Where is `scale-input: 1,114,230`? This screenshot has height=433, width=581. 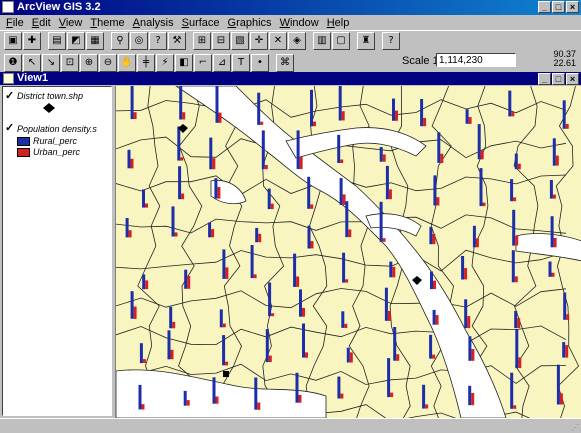
scale-input: 1,114,230 is located at coordinates (476, 60).